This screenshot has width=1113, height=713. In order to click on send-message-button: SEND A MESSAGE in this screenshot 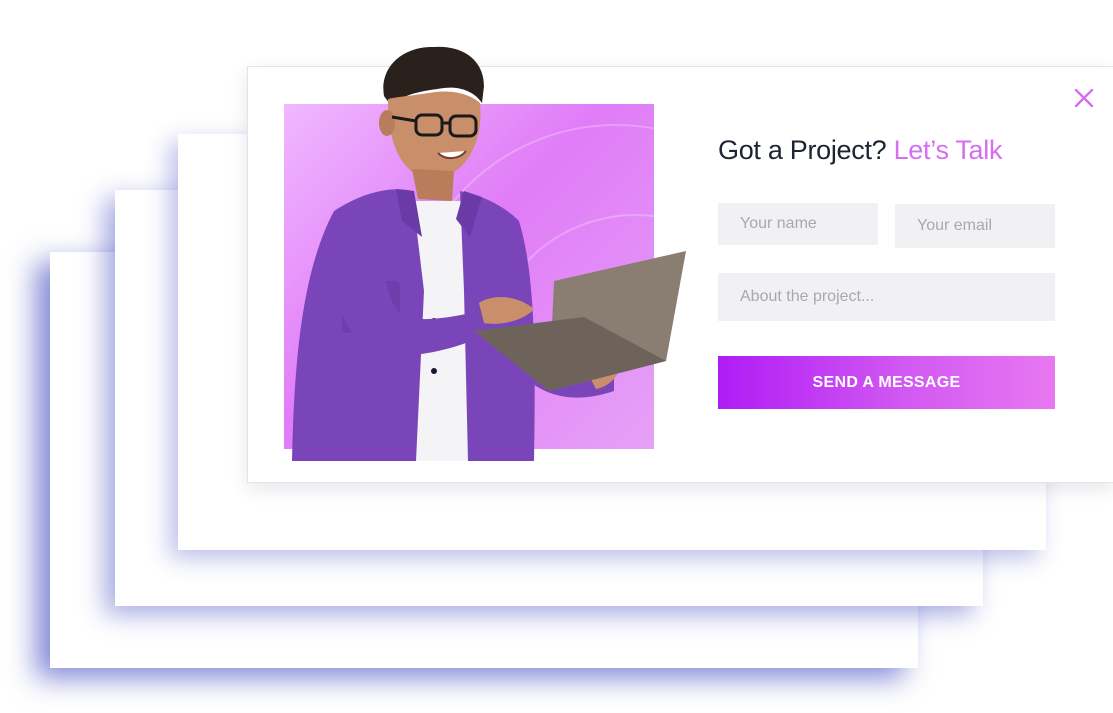, I will do `click(886, 382)`.